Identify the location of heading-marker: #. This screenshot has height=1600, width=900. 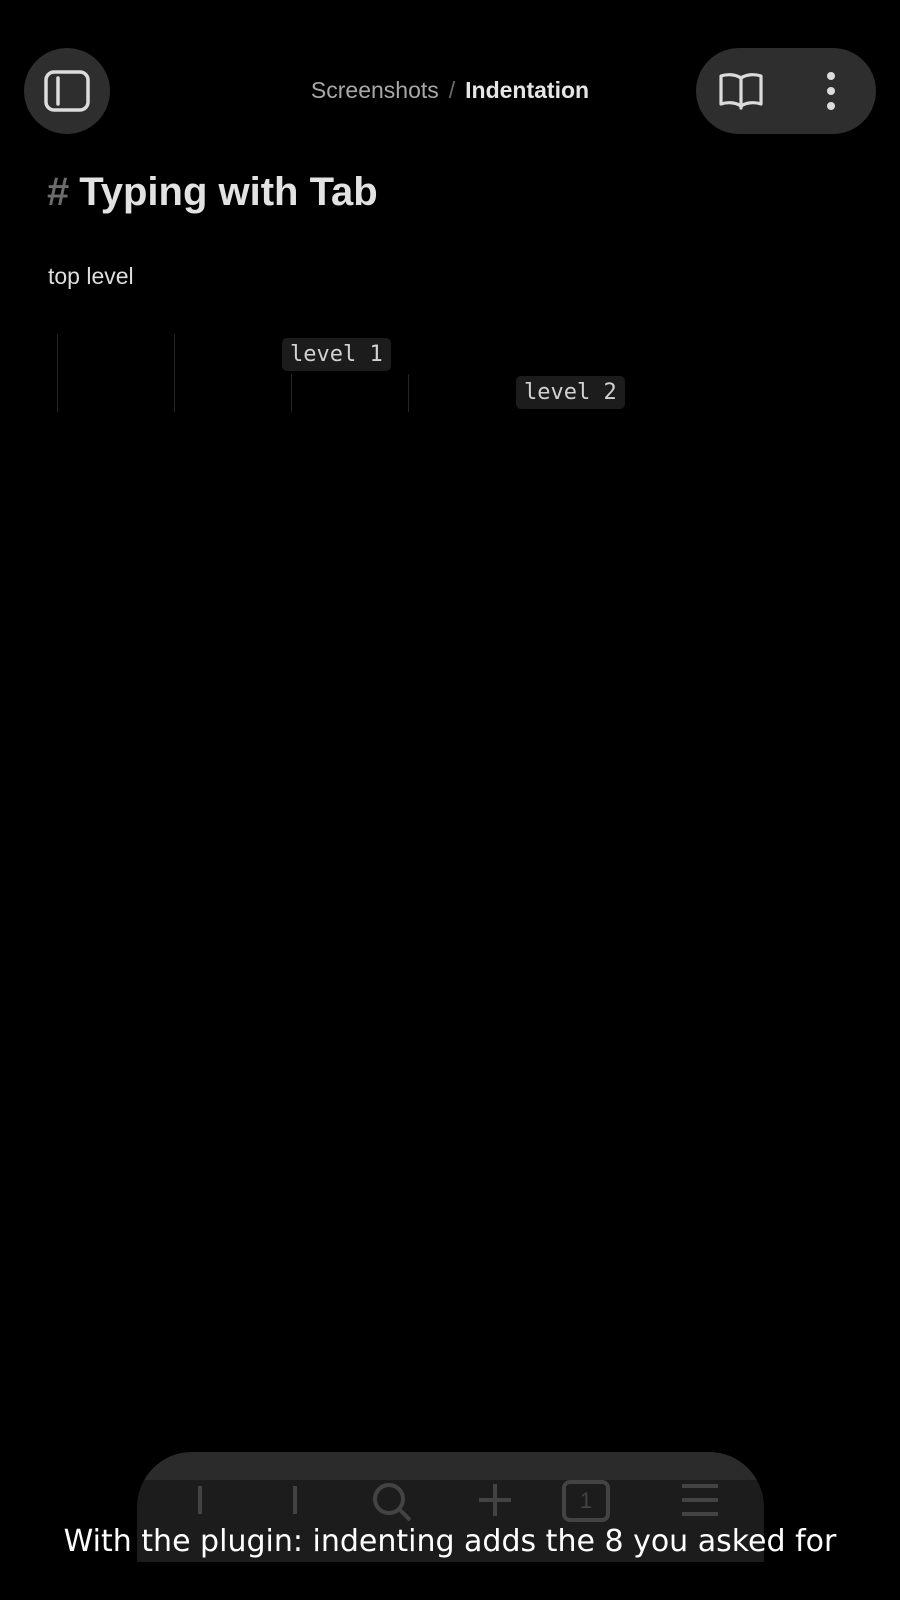
(58, 192).